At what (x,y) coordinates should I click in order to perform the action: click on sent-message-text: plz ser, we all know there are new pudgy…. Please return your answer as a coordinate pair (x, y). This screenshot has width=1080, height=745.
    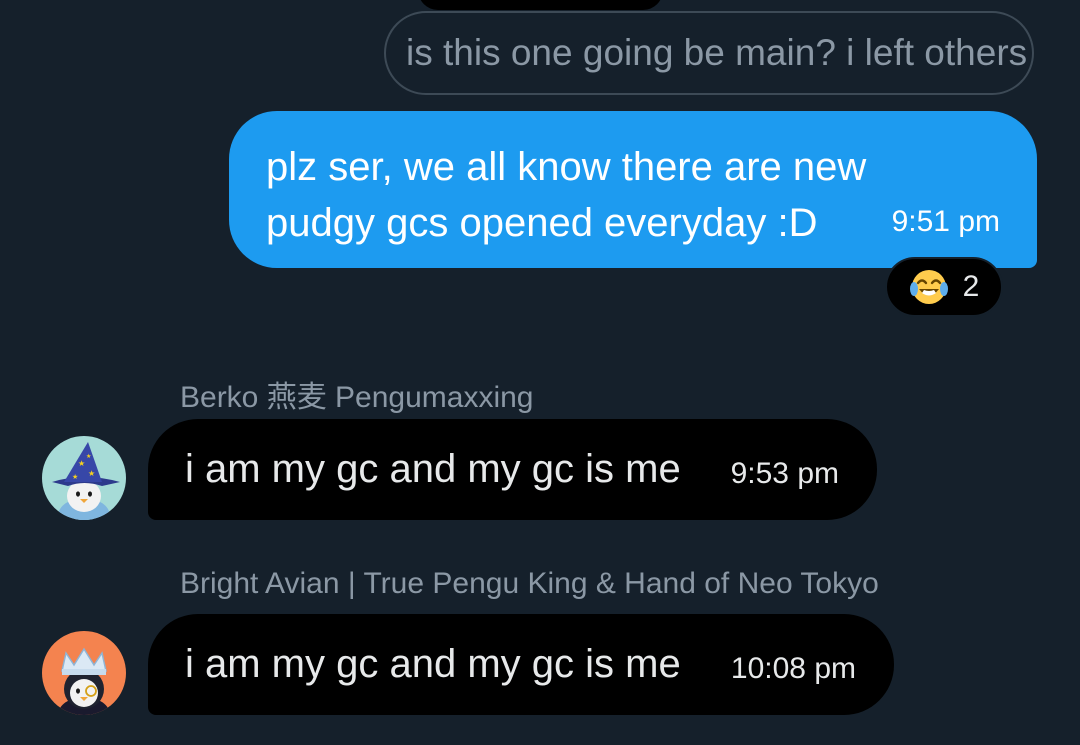
    Looking at the image, I should click on (576, 195).